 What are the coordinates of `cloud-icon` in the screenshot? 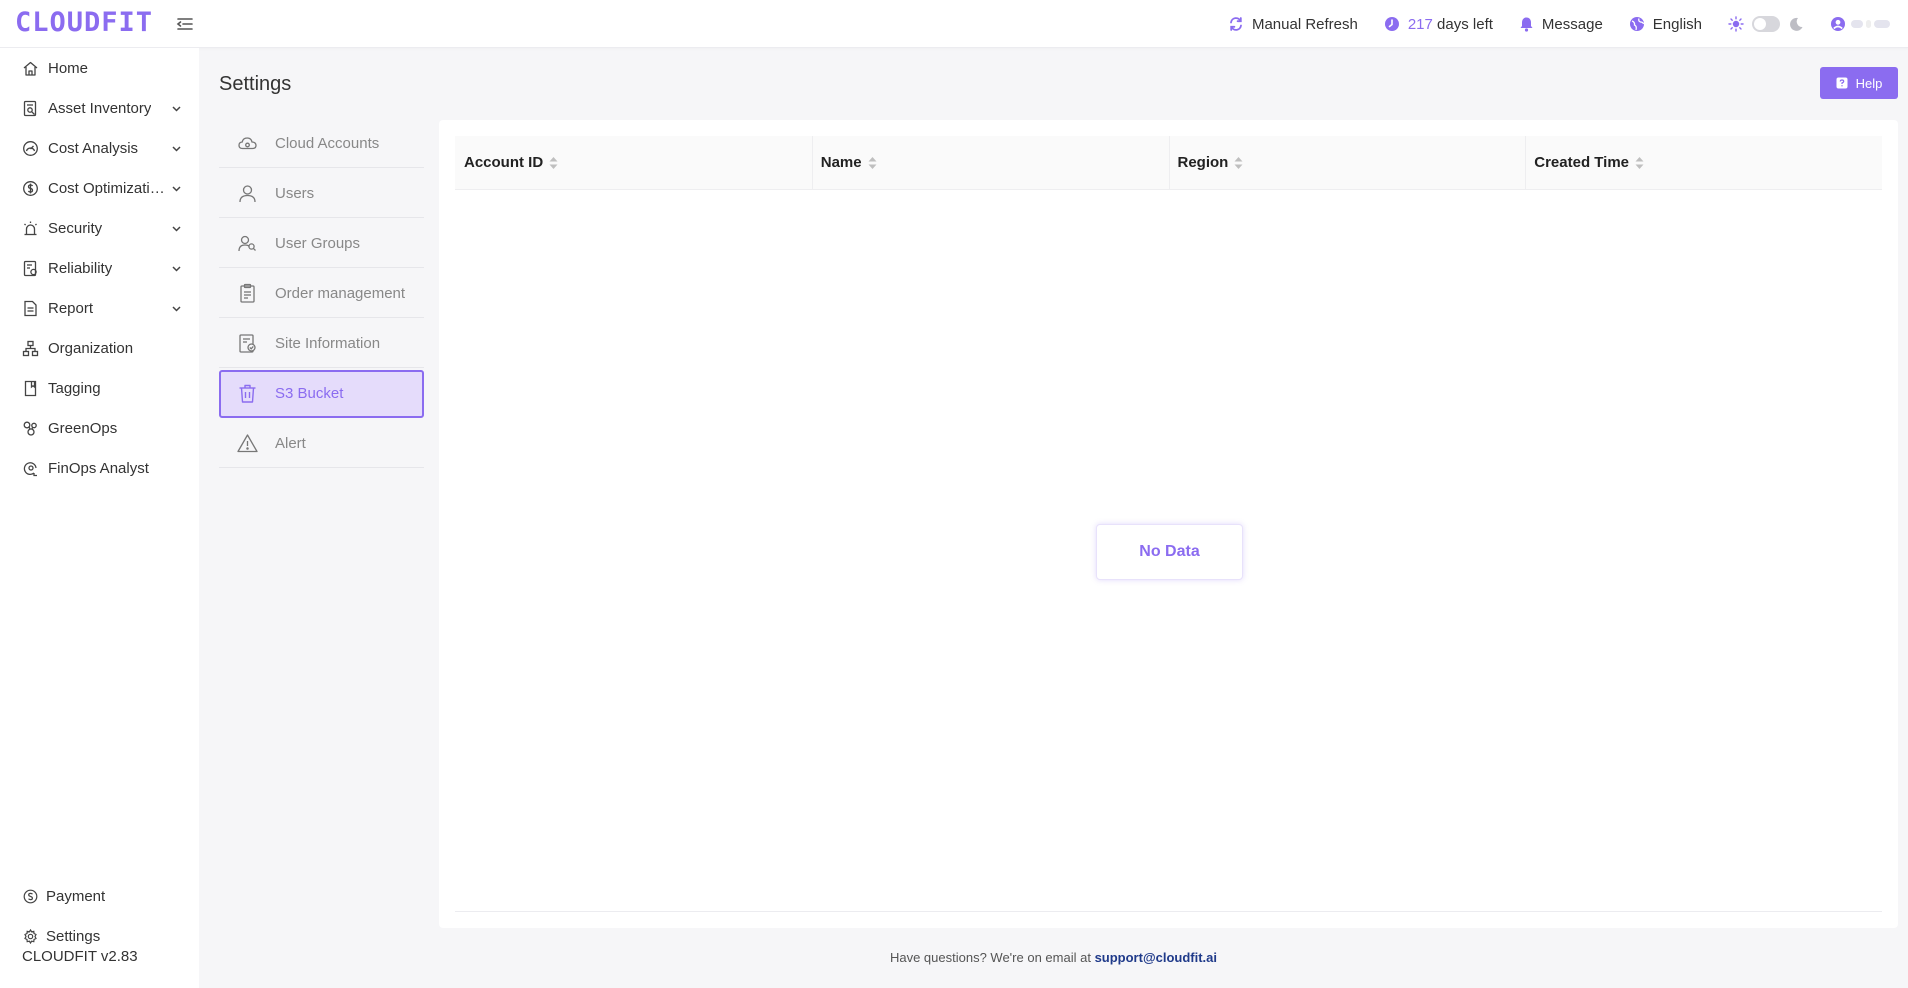 It's located at (247, 143).